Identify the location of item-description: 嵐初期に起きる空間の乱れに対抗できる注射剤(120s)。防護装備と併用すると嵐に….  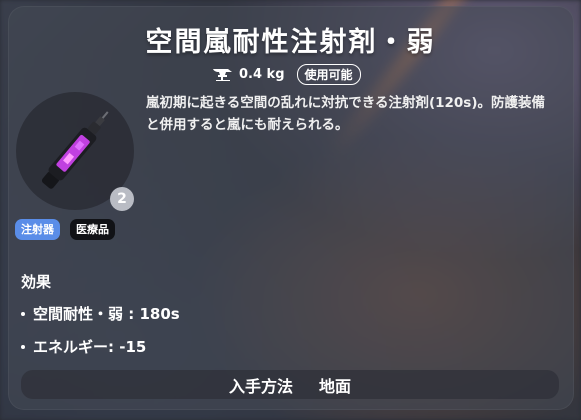
(346, 114).